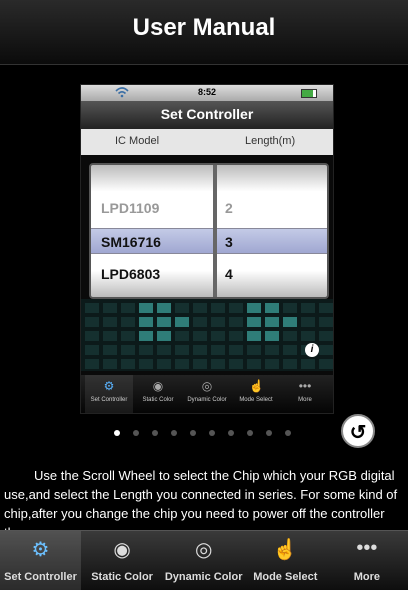 This screenshot has width=408, height=590. What do you see at coordinates (229, 208) in the screenshot?
I see `picker-row-length: 2` at bounding box center [229, 208].